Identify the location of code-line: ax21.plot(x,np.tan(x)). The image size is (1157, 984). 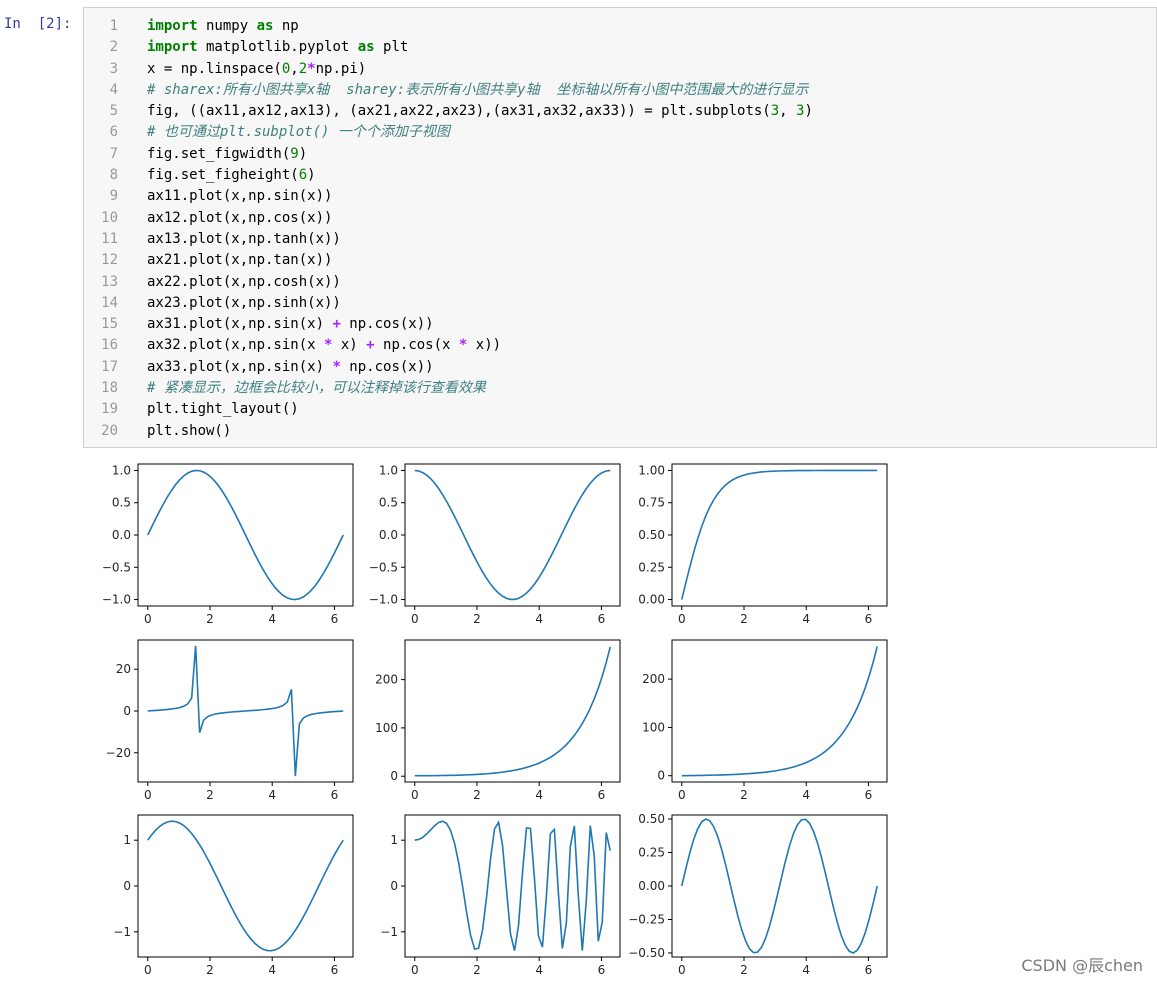
(649, 260).